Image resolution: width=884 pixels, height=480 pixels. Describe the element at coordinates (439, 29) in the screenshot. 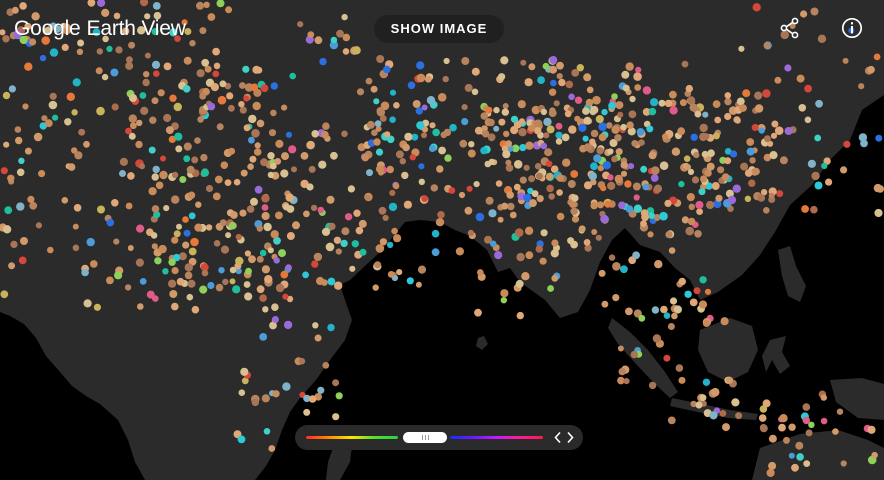

I see `show-image-button: SHOW IMAGE` at that location.